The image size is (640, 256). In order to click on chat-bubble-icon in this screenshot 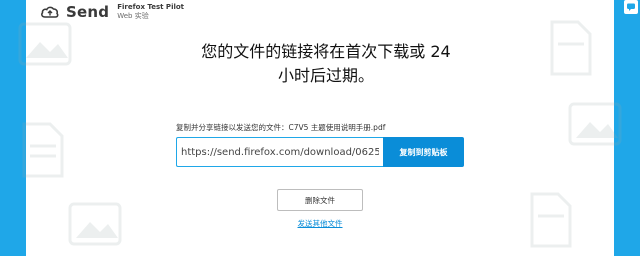, I will do `click(631, 7)`.